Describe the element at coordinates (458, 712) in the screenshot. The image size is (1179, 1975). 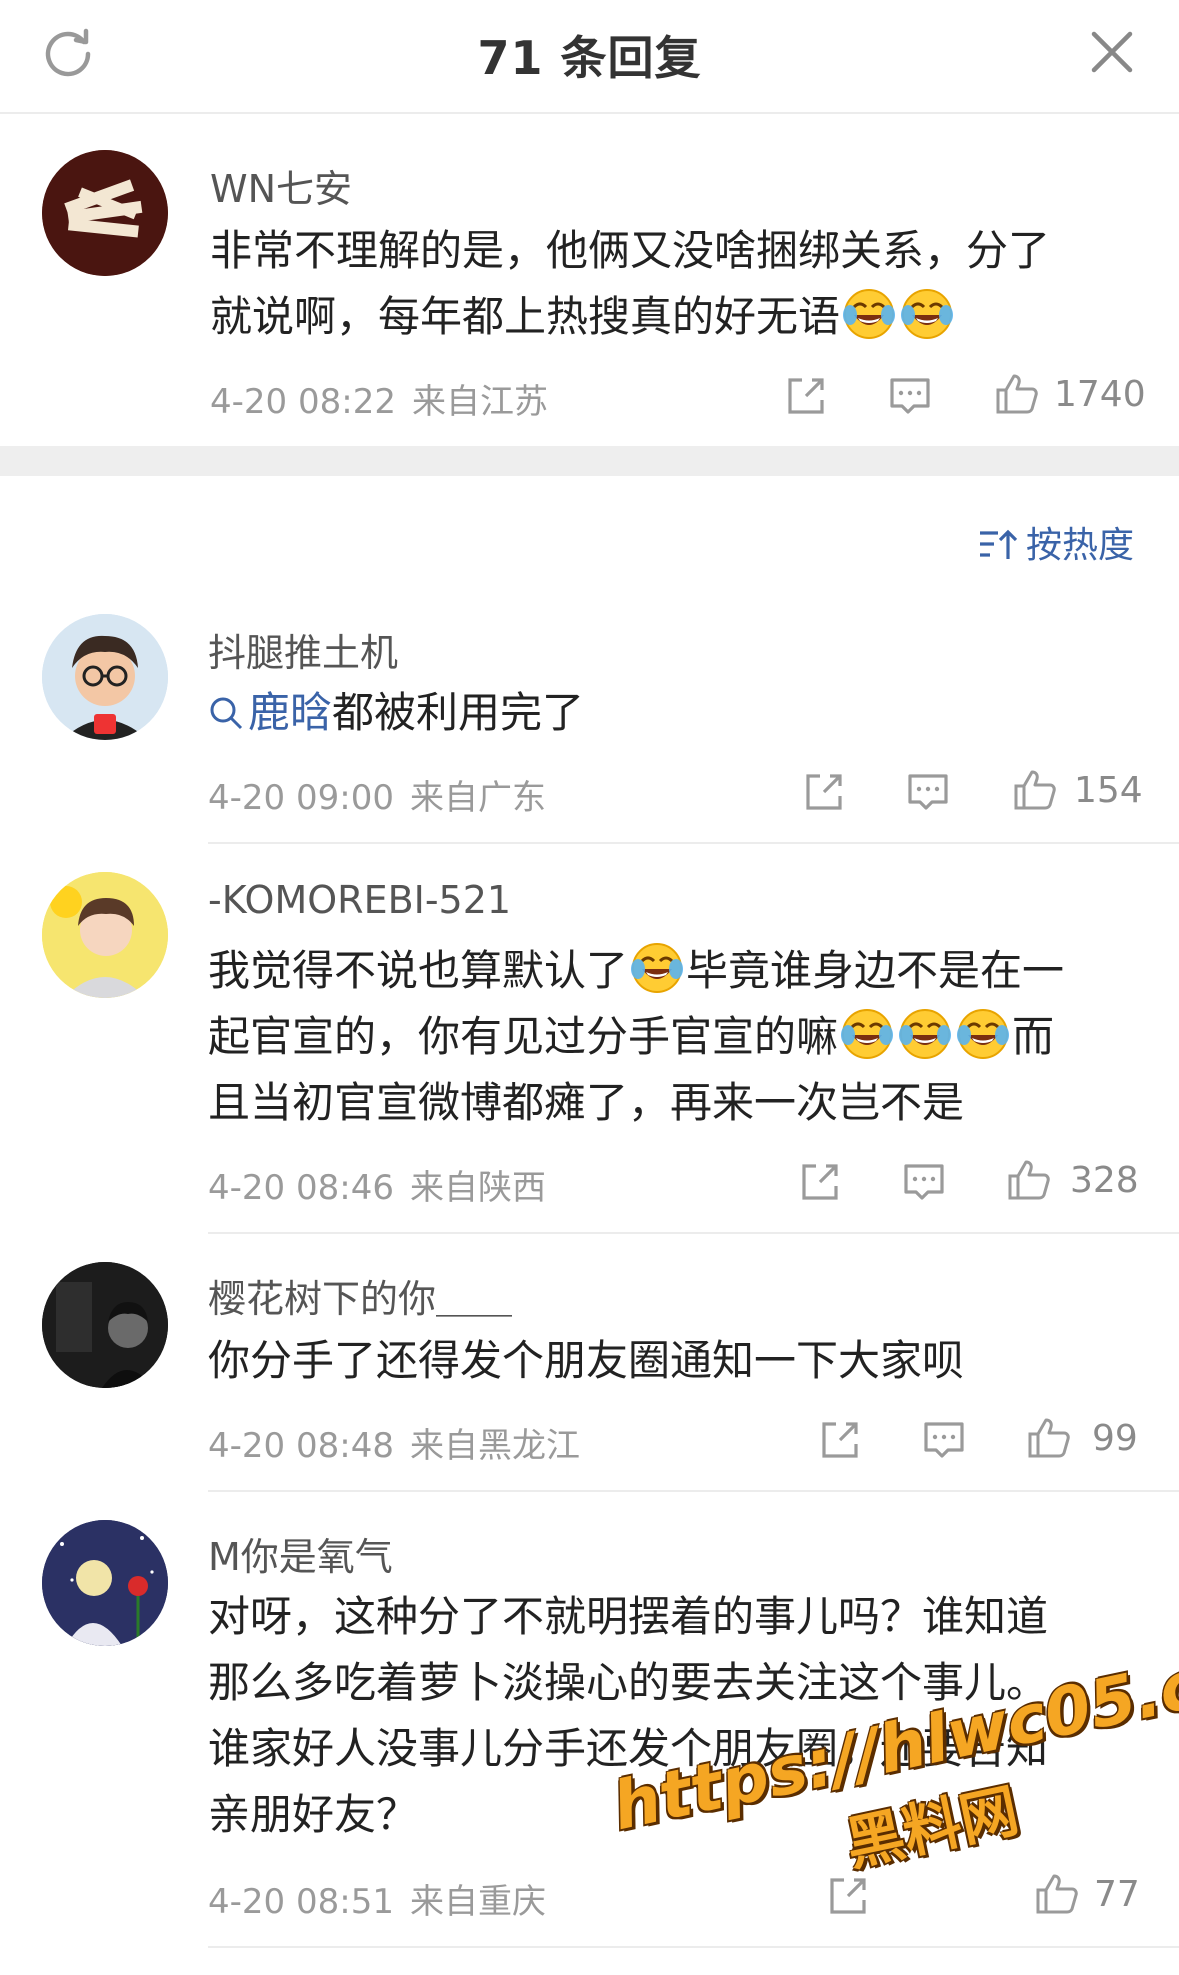
I see `comment-line-text: 都被利用完了` at that location.